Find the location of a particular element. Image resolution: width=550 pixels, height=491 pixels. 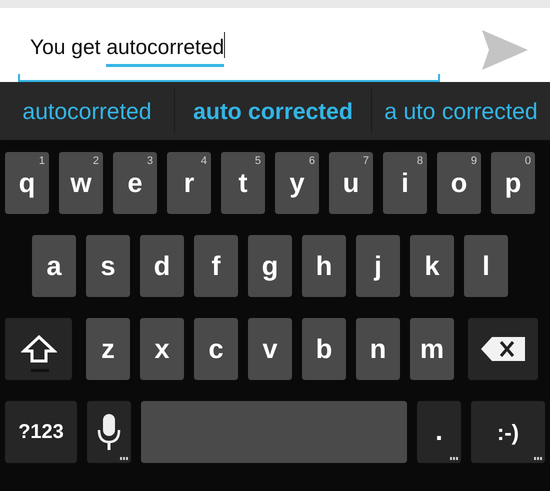

microphone-icon is located at coordinates (109, 432).